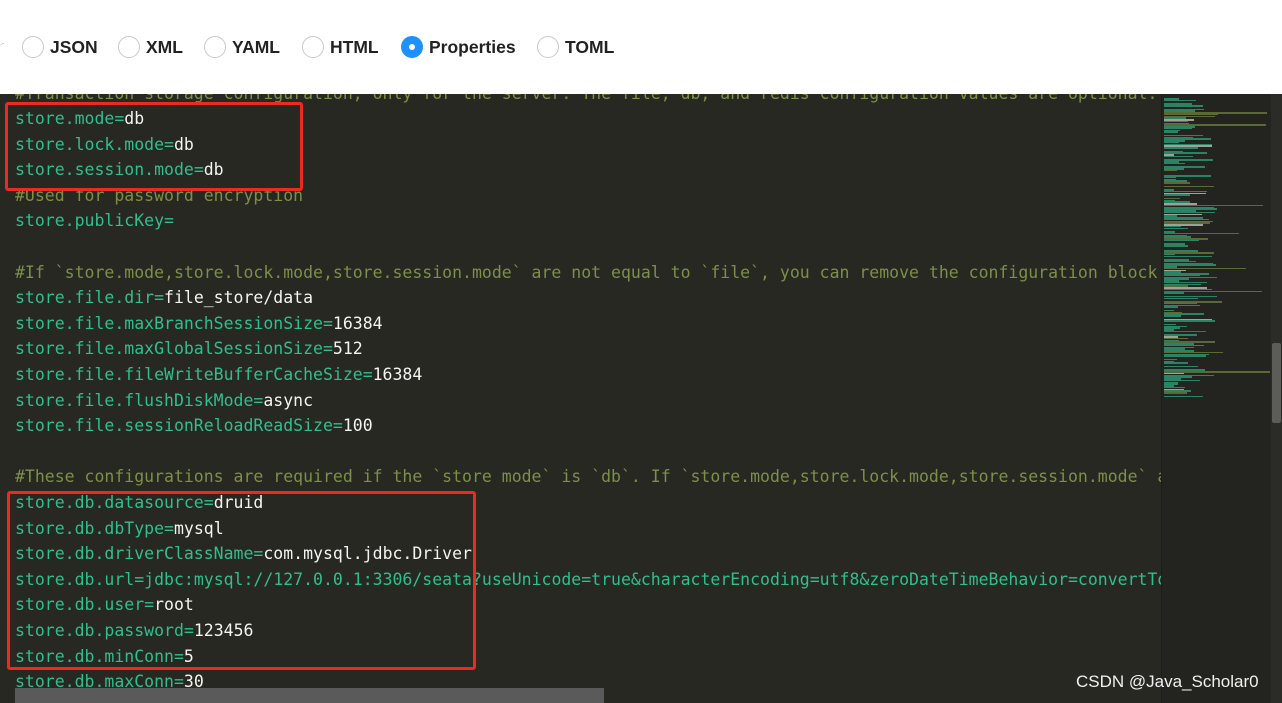  What do you see at coordinates (169, 349) in the screenshot?
I see `property-key: store.file.maxGlobalSessionSize` at bounding box center [169, 349].